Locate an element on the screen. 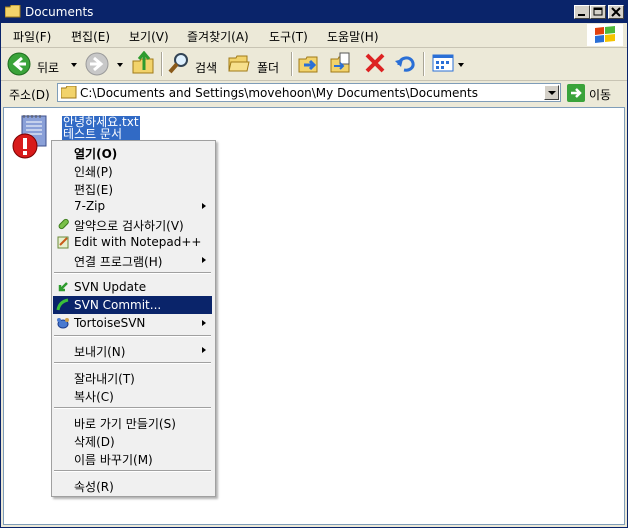 The image size is (628, 528). forward-arrow-icon is located at coordinates (97, 64).